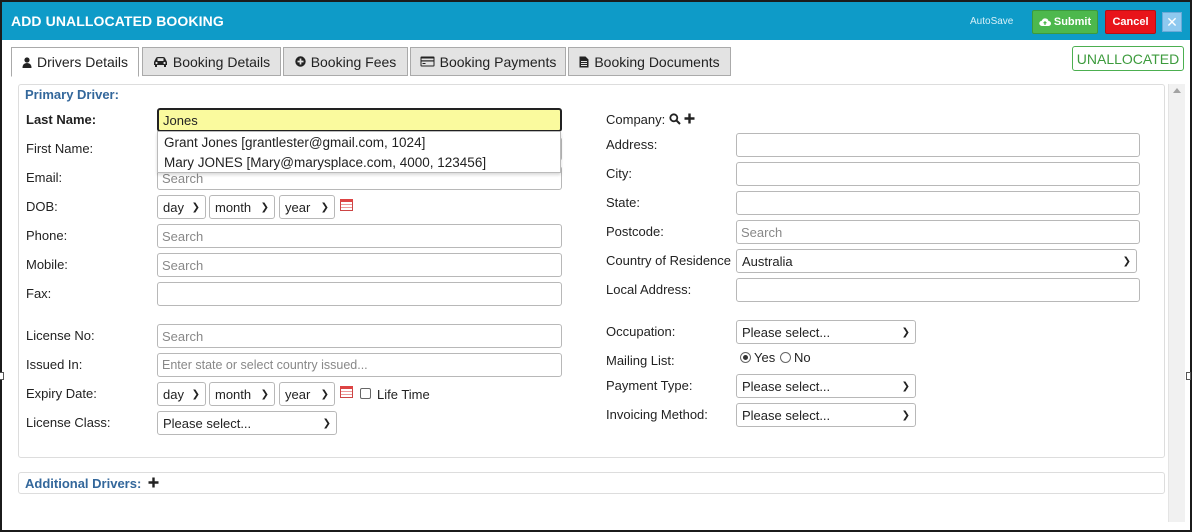 This screenshot has height=532, width=1192. What do you see at coordinates (60, 148) in the screenshot?
I see `first-name-label: First Name:` at bounding box center [60, 148].